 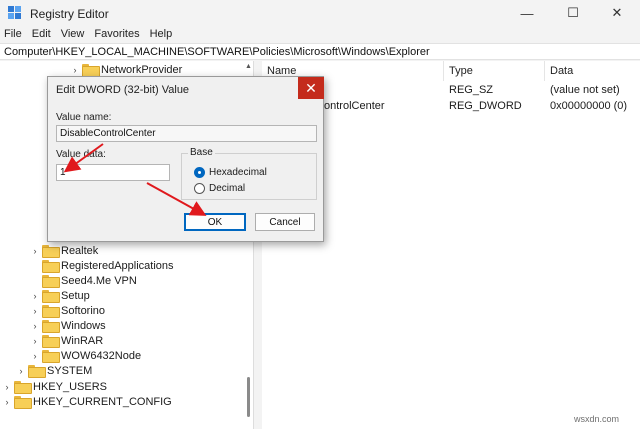 I want to click on value-data-input: 1, so click(x=113, y=172).